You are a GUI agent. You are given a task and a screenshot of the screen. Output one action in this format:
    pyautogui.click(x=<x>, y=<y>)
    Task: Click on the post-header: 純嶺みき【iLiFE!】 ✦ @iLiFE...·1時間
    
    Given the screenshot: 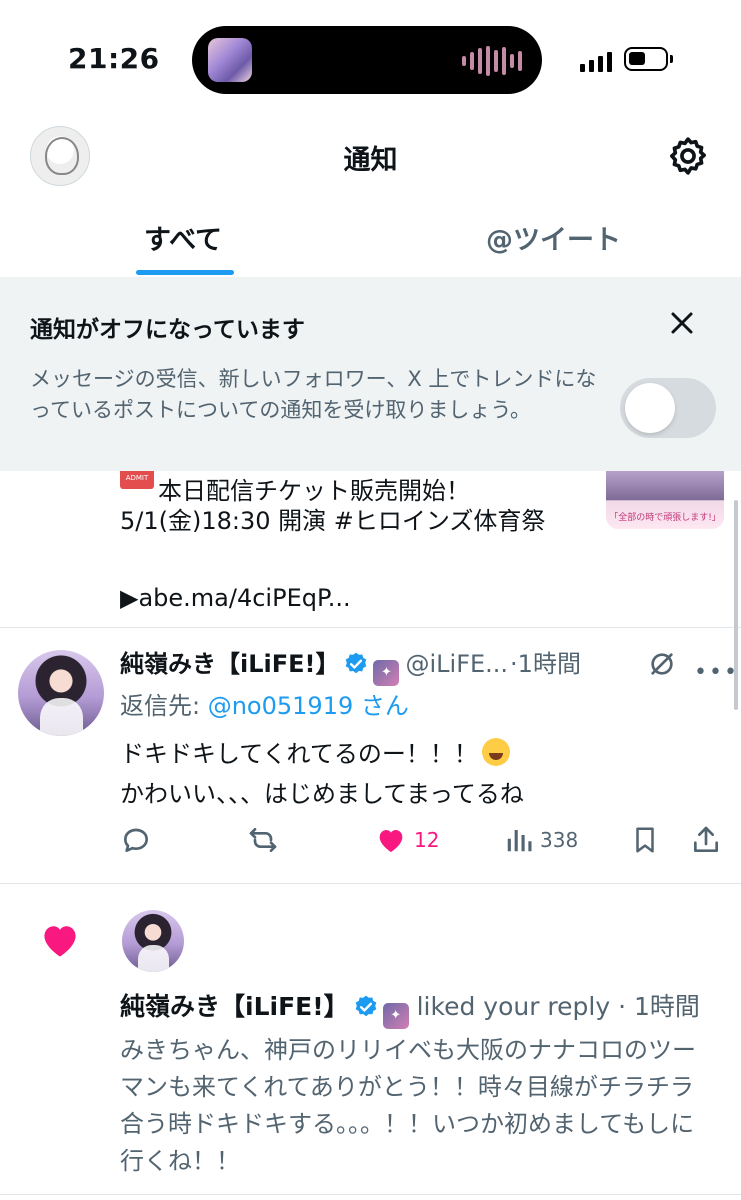 What is the action you would take?
    pyautogui.click(x=350, y=667)
    